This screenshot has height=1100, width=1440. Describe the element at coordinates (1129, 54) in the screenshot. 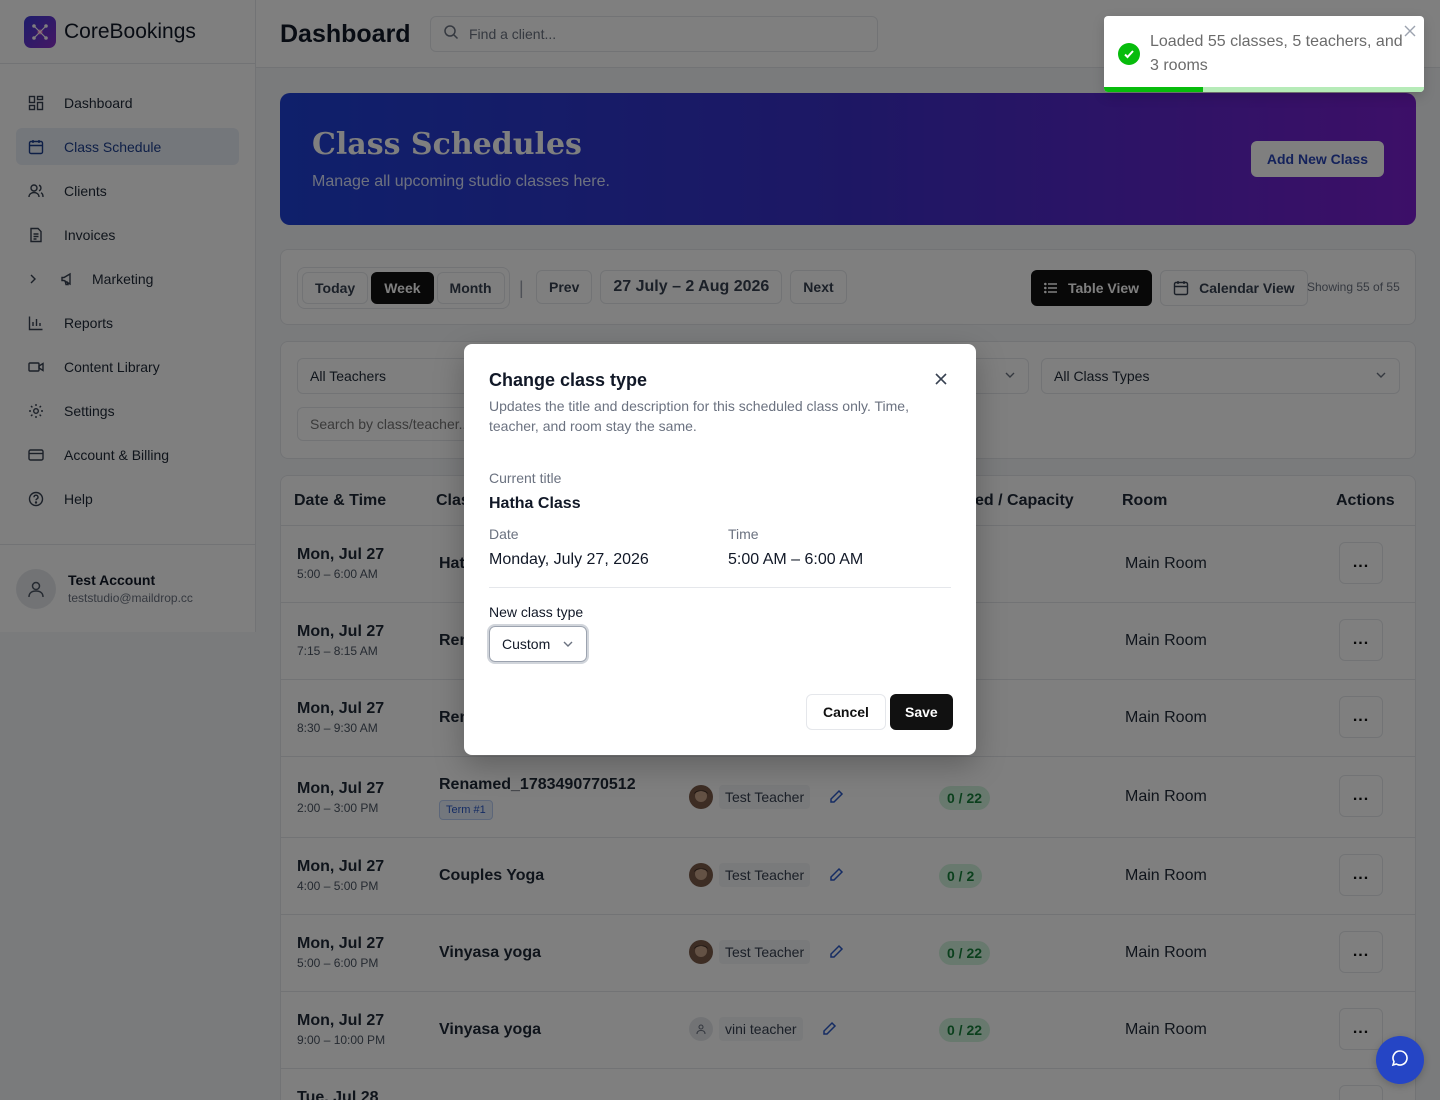

I see `check-circle-icon` at that location.